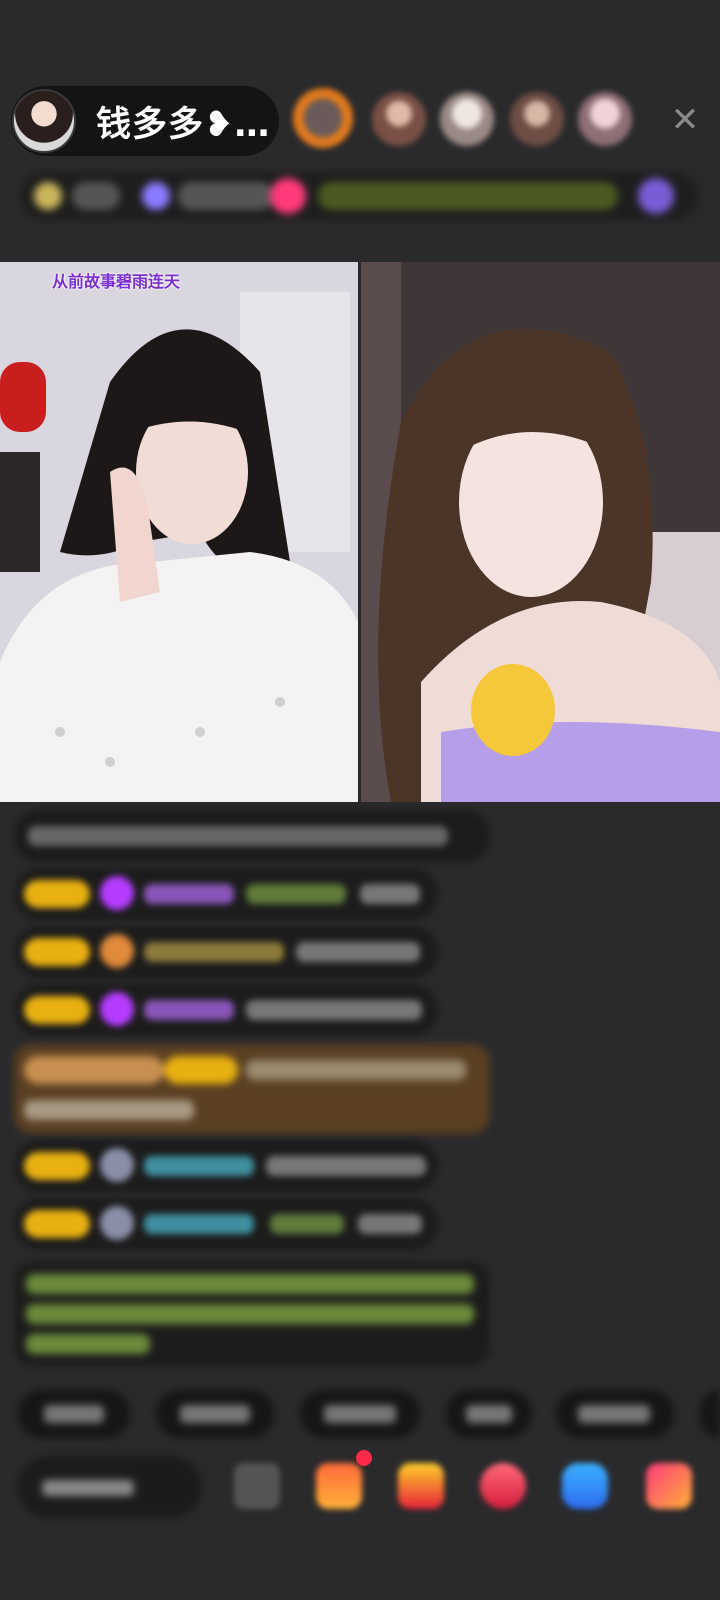 Image resolution: width=720 pixels, height=1600 pixels. Describe the element at coordinates (44, 121) in the screenshot. I see `host-avatar` at that location.